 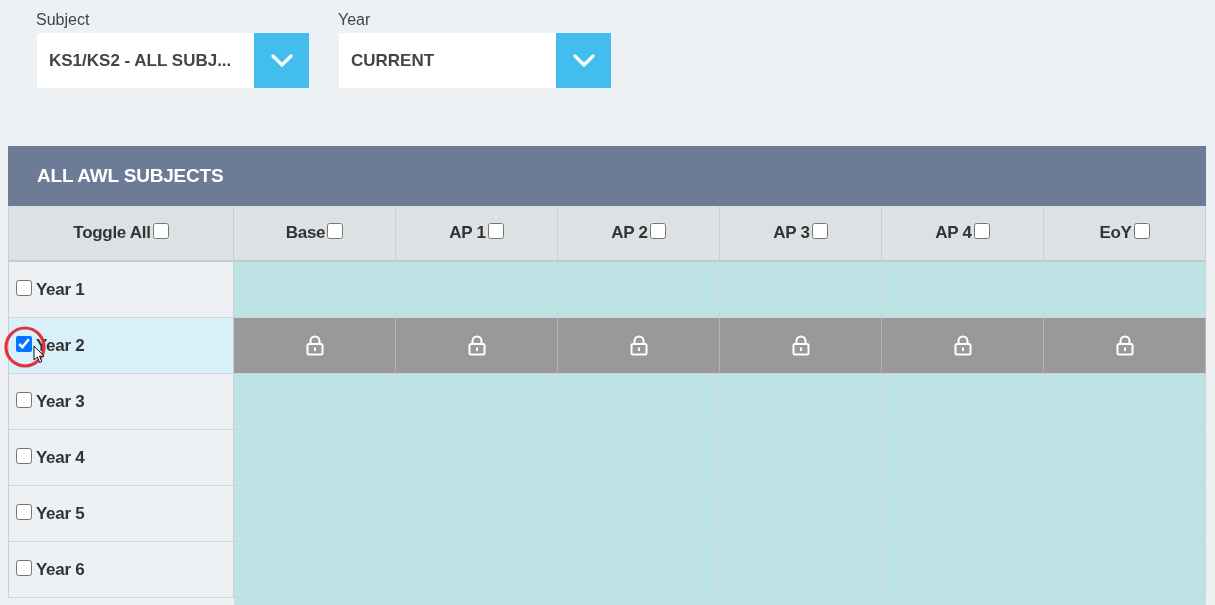 I want to click on column-label: AP 2, so click(x=629, y=233).